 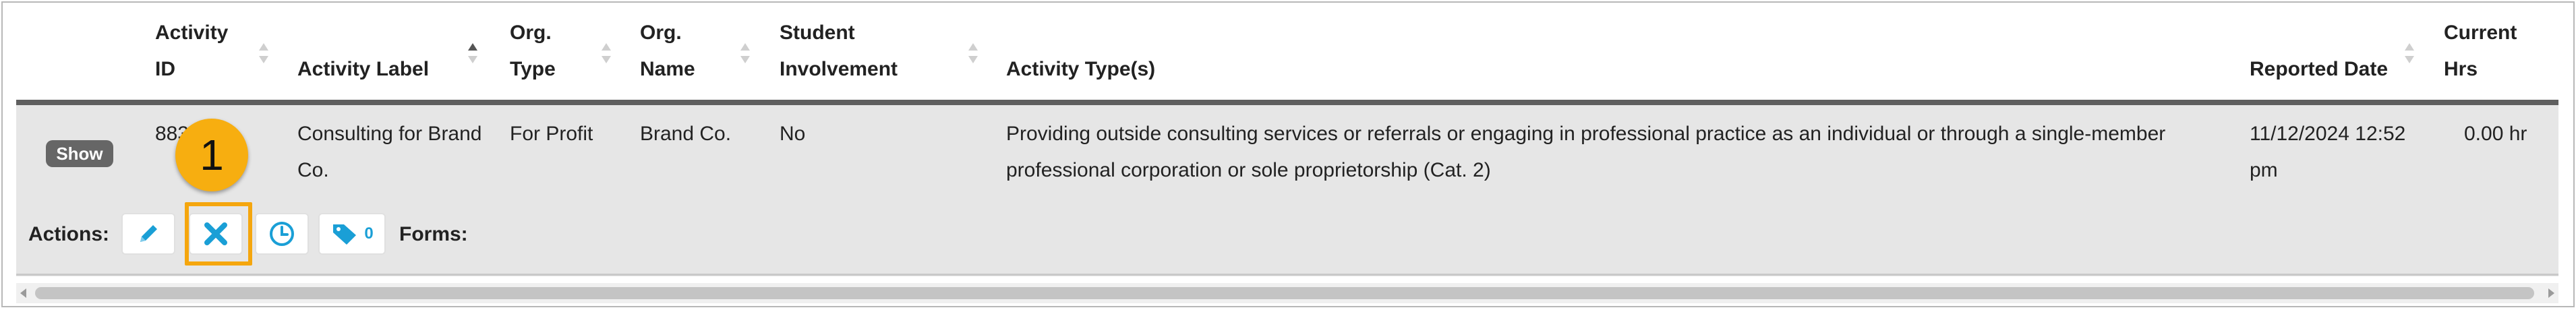 I want to click on col-header-org-type: Org. Type, so click(x=533, y=51).